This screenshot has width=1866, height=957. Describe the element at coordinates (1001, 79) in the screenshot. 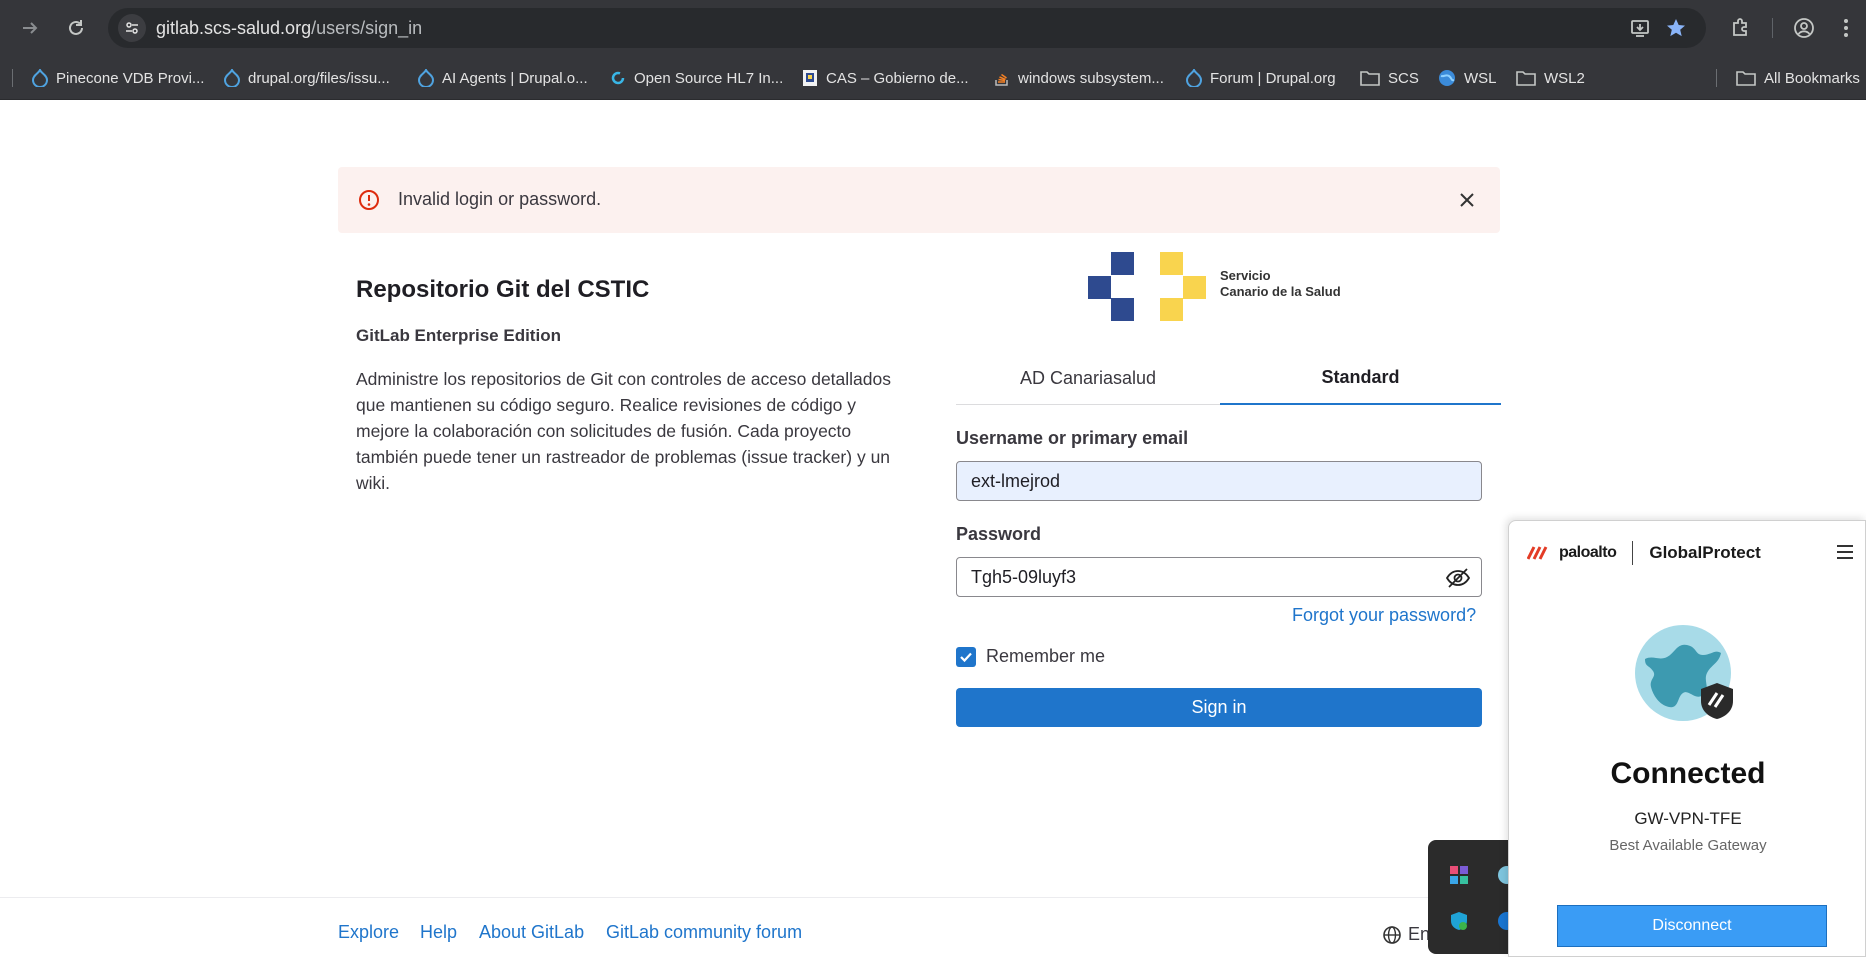

I see `stackoverflow-icon` at that location.